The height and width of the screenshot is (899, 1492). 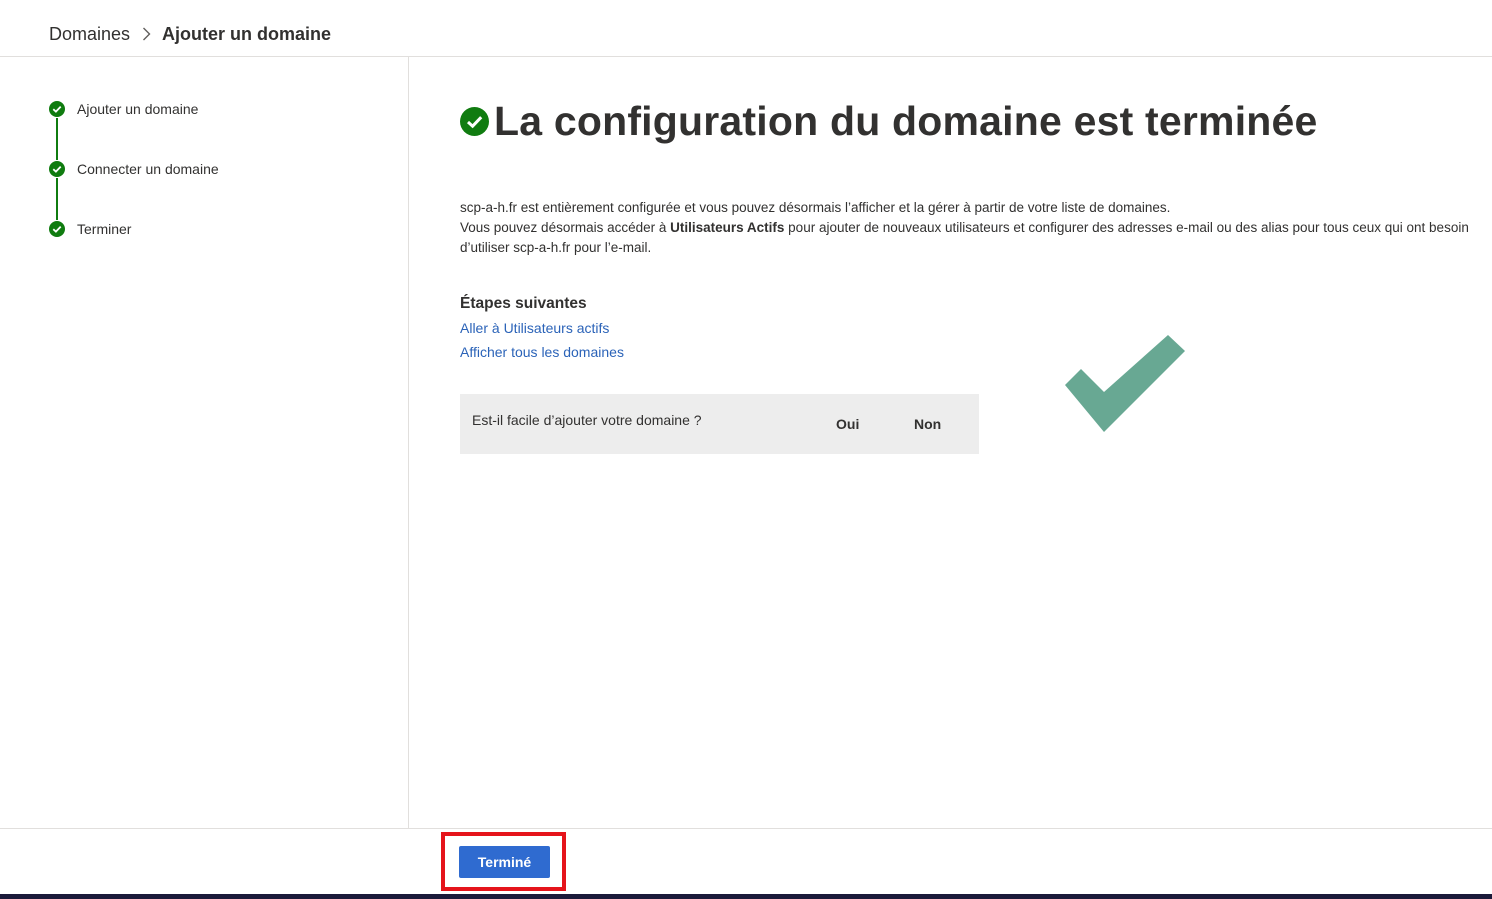 I want to click on step-label: Ajouter un domaine, so click(x=138, y=109).